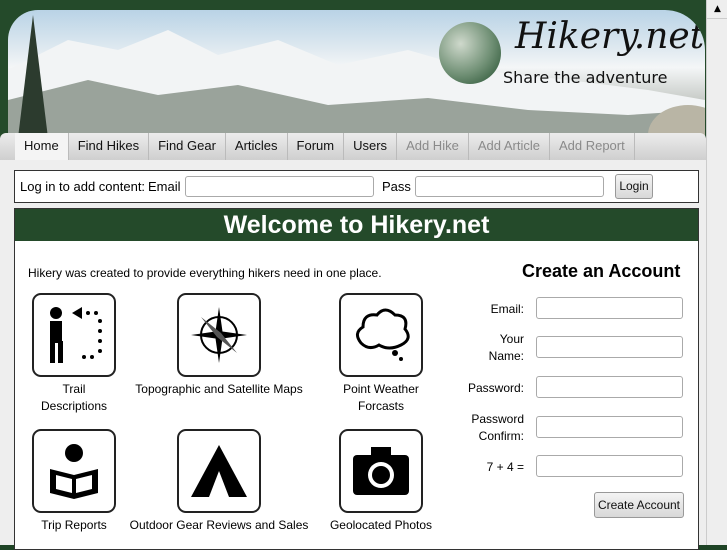  What do you see at coordinates (609, 427) in the screenshot?
I see `signup-confirm-input` at bounding box center [609, 427].